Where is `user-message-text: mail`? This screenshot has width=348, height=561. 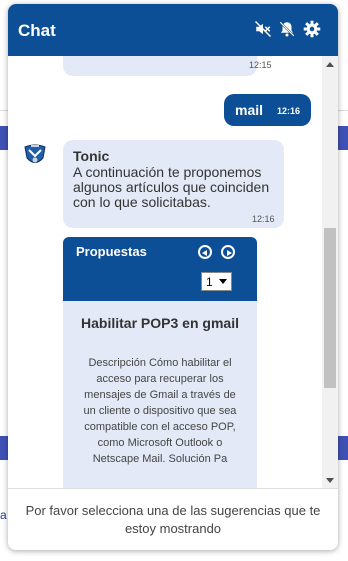
user-message-text: mail is located at coordinates (249, 110).